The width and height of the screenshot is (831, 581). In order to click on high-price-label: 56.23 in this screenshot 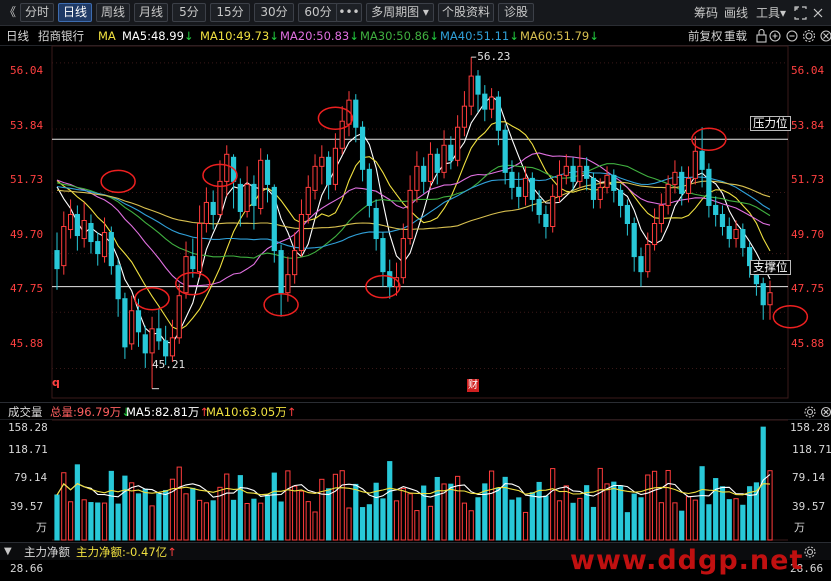, I will do `click(494, 57)`.